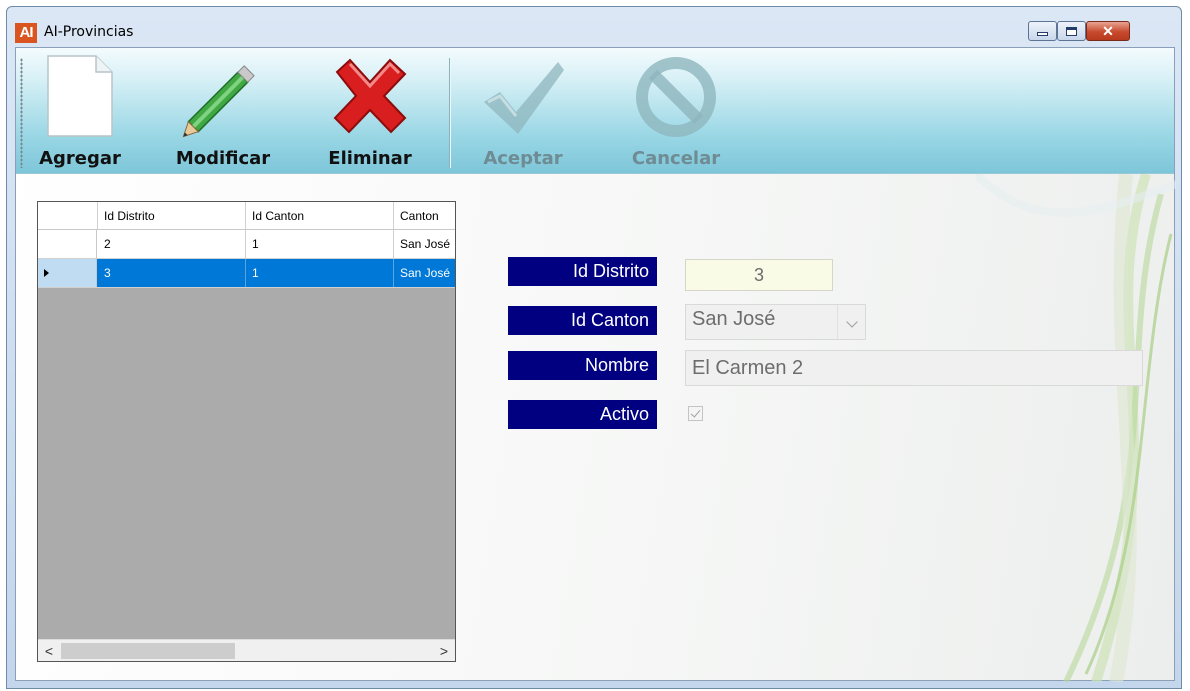 Image resolution: width=1190 pixels, height=691 pixels. I want to click on modificar-label: Modificar, so click(223, 158).